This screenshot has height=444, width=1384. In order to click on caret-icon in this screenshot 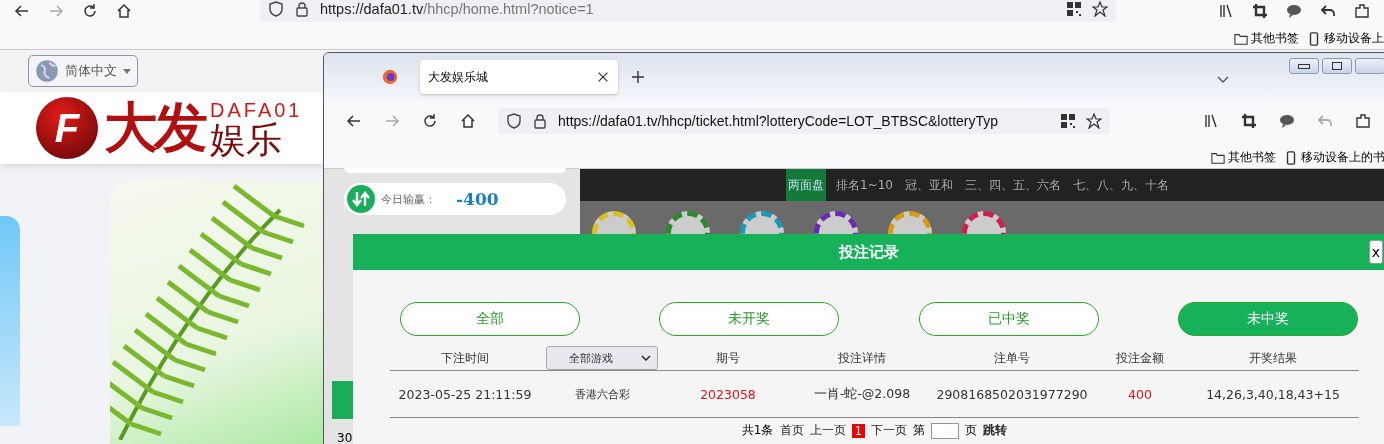, I will do `click(646, 358)`.